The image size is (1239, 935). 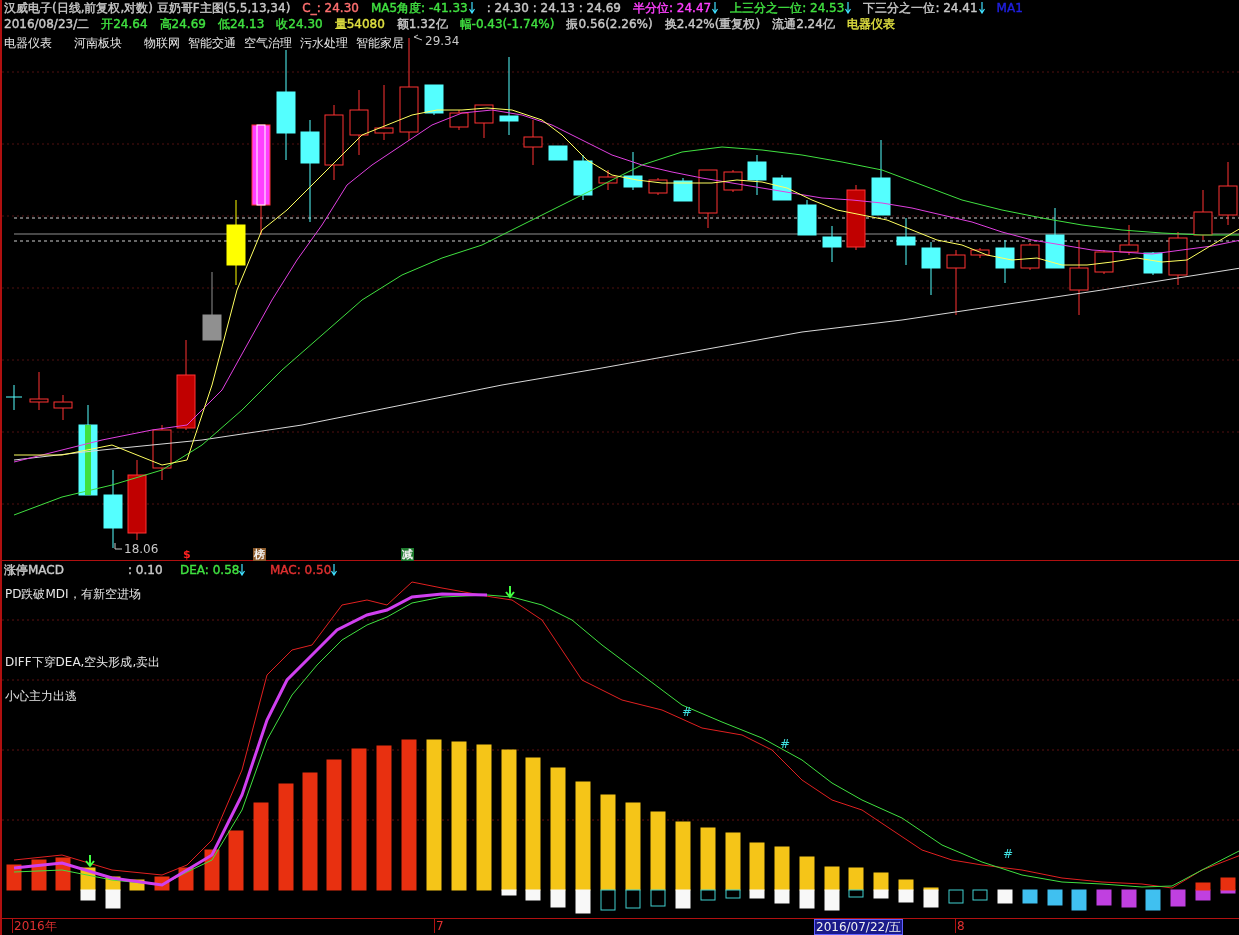 I want to click on high-price-label: 29.34, so click(x=442, y=41).